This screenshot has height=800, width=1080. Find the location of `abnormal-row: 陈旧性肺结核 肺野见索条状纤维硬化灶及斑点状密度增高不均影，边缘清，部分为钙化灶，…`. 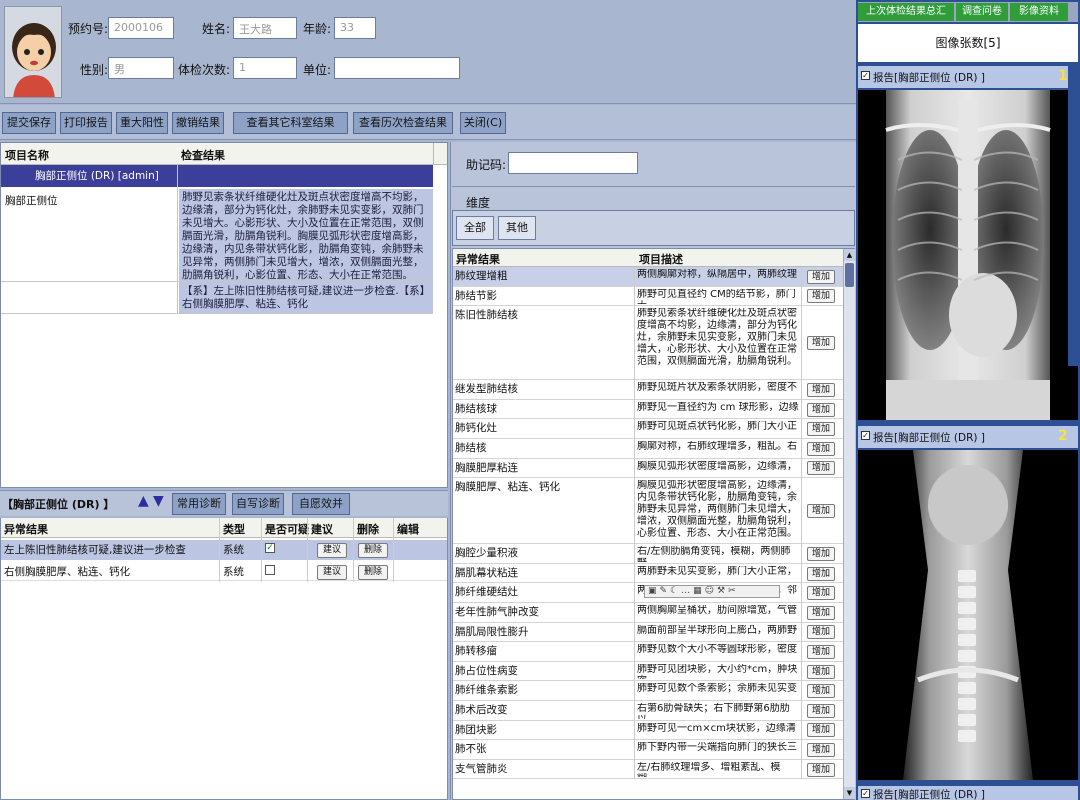

abnormal-row: 陈旧性肺结核 肺野见索条状纤维硬化灶及斑点状密度增高不均影，边缘清，部分为钙化灶，… is located at coordinates (648, 343).